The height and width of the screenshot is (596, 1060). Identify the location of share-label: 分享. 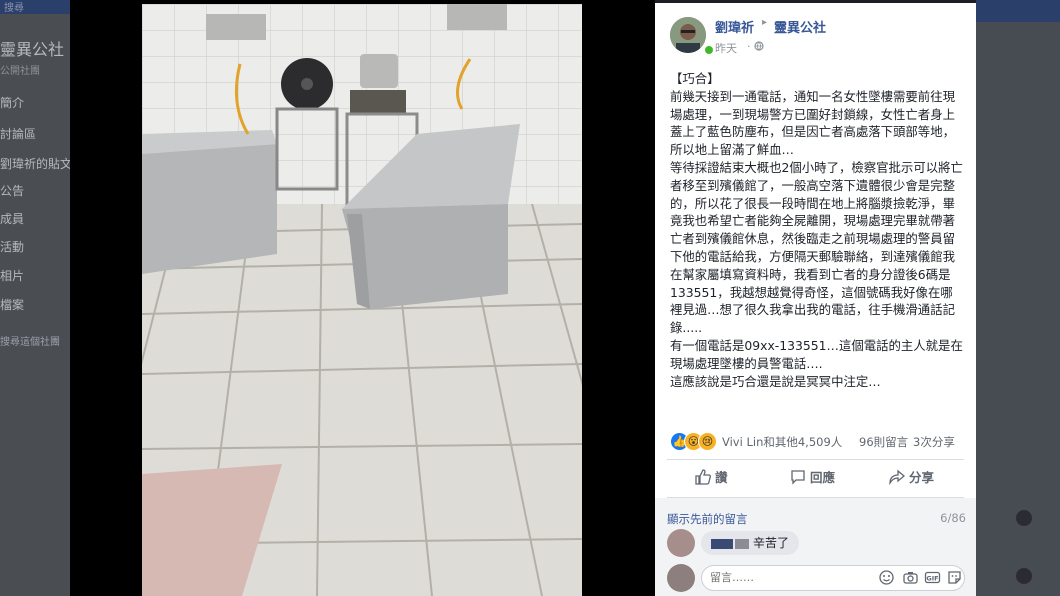
(922, 477).